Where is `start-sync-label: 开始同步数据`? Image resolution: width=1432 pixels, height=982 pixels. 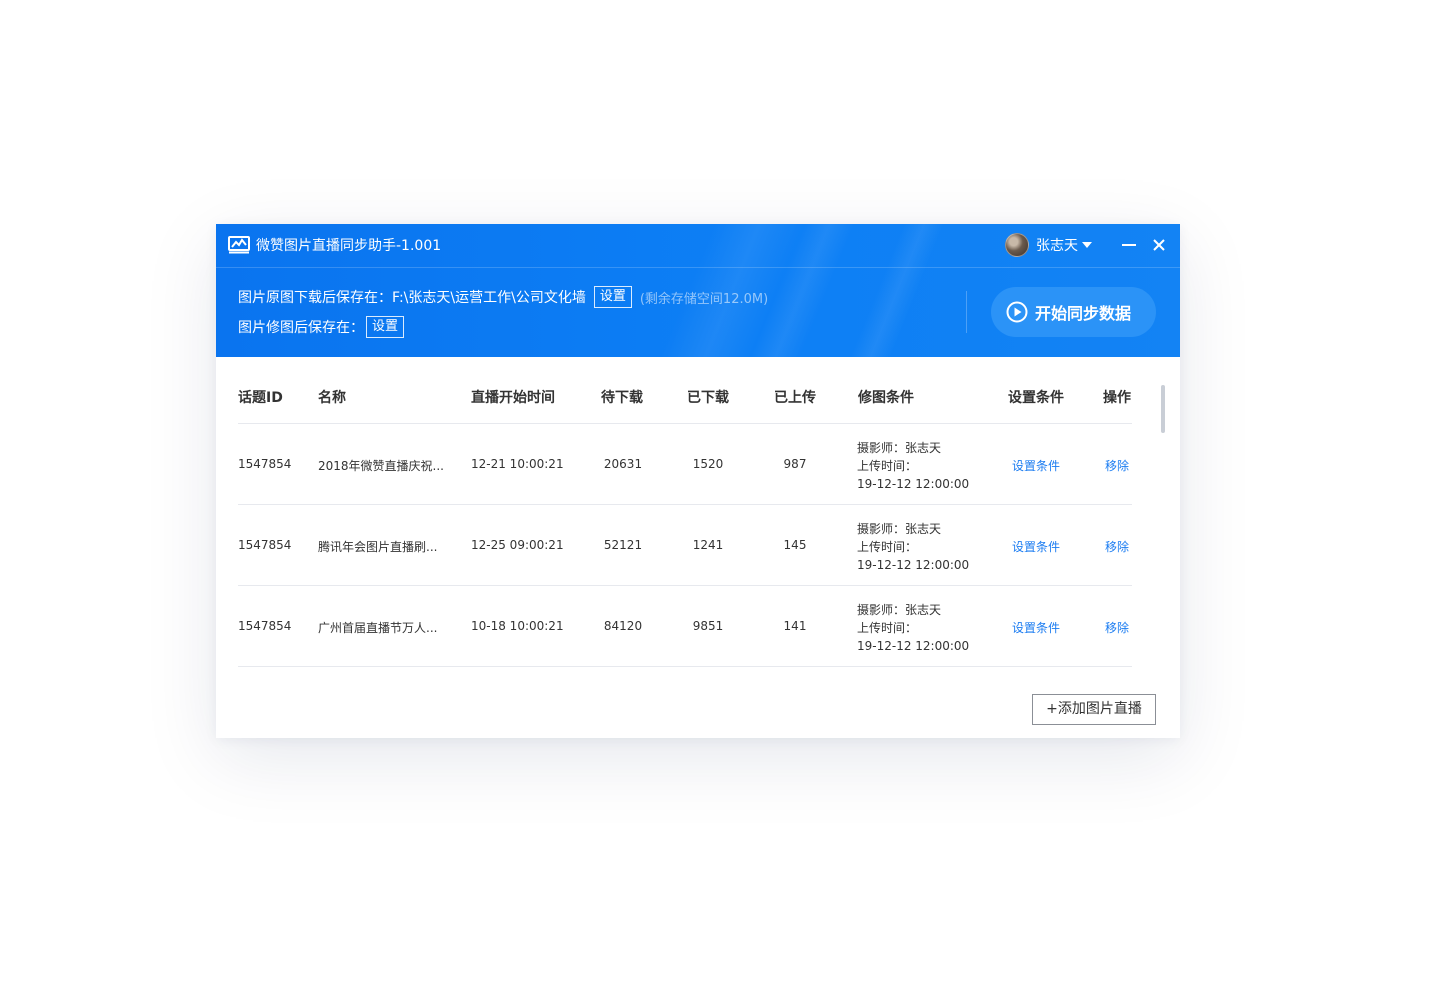
start-sync-label: 开始同步数据 is located at coordinates (1083, 313).